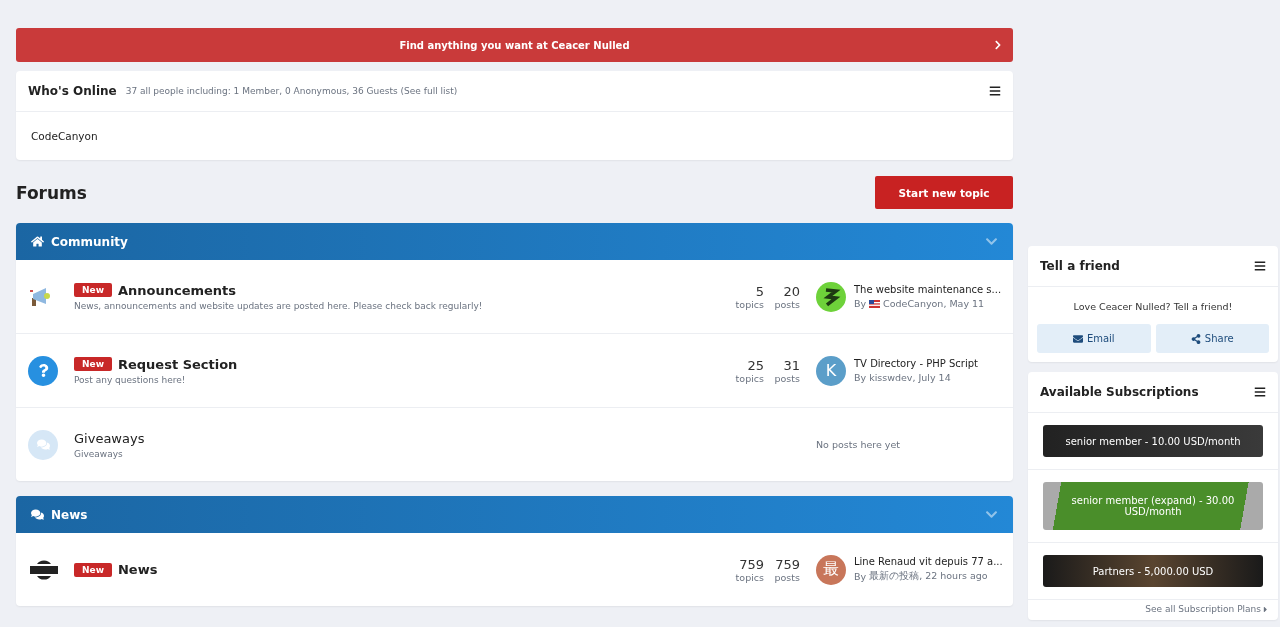 The image size is (1280, 627). What do you see at coordinates (916, 363) in the screenshot?
I see `last-post-title: TV Directory - PHP Script` at bounding box center [916, 363].